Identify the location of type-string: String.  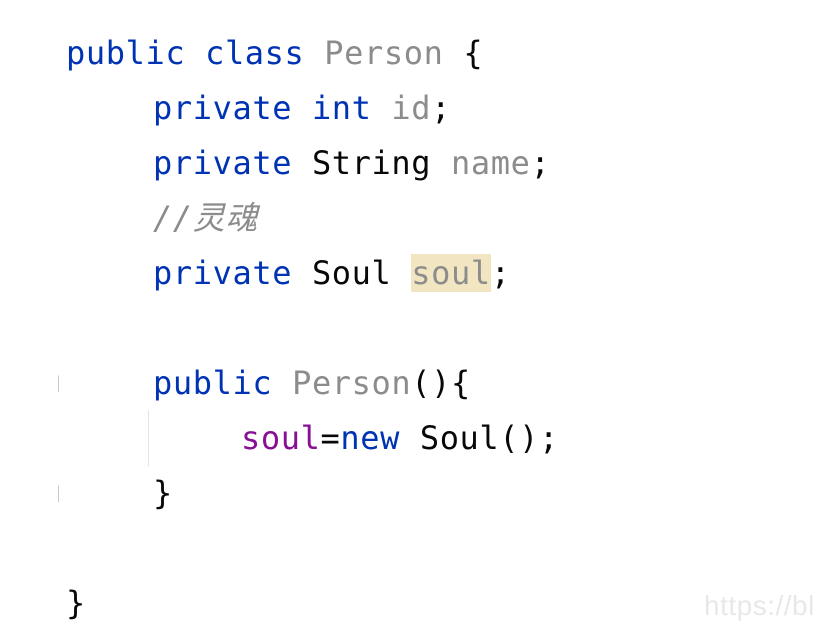
(371, 163).